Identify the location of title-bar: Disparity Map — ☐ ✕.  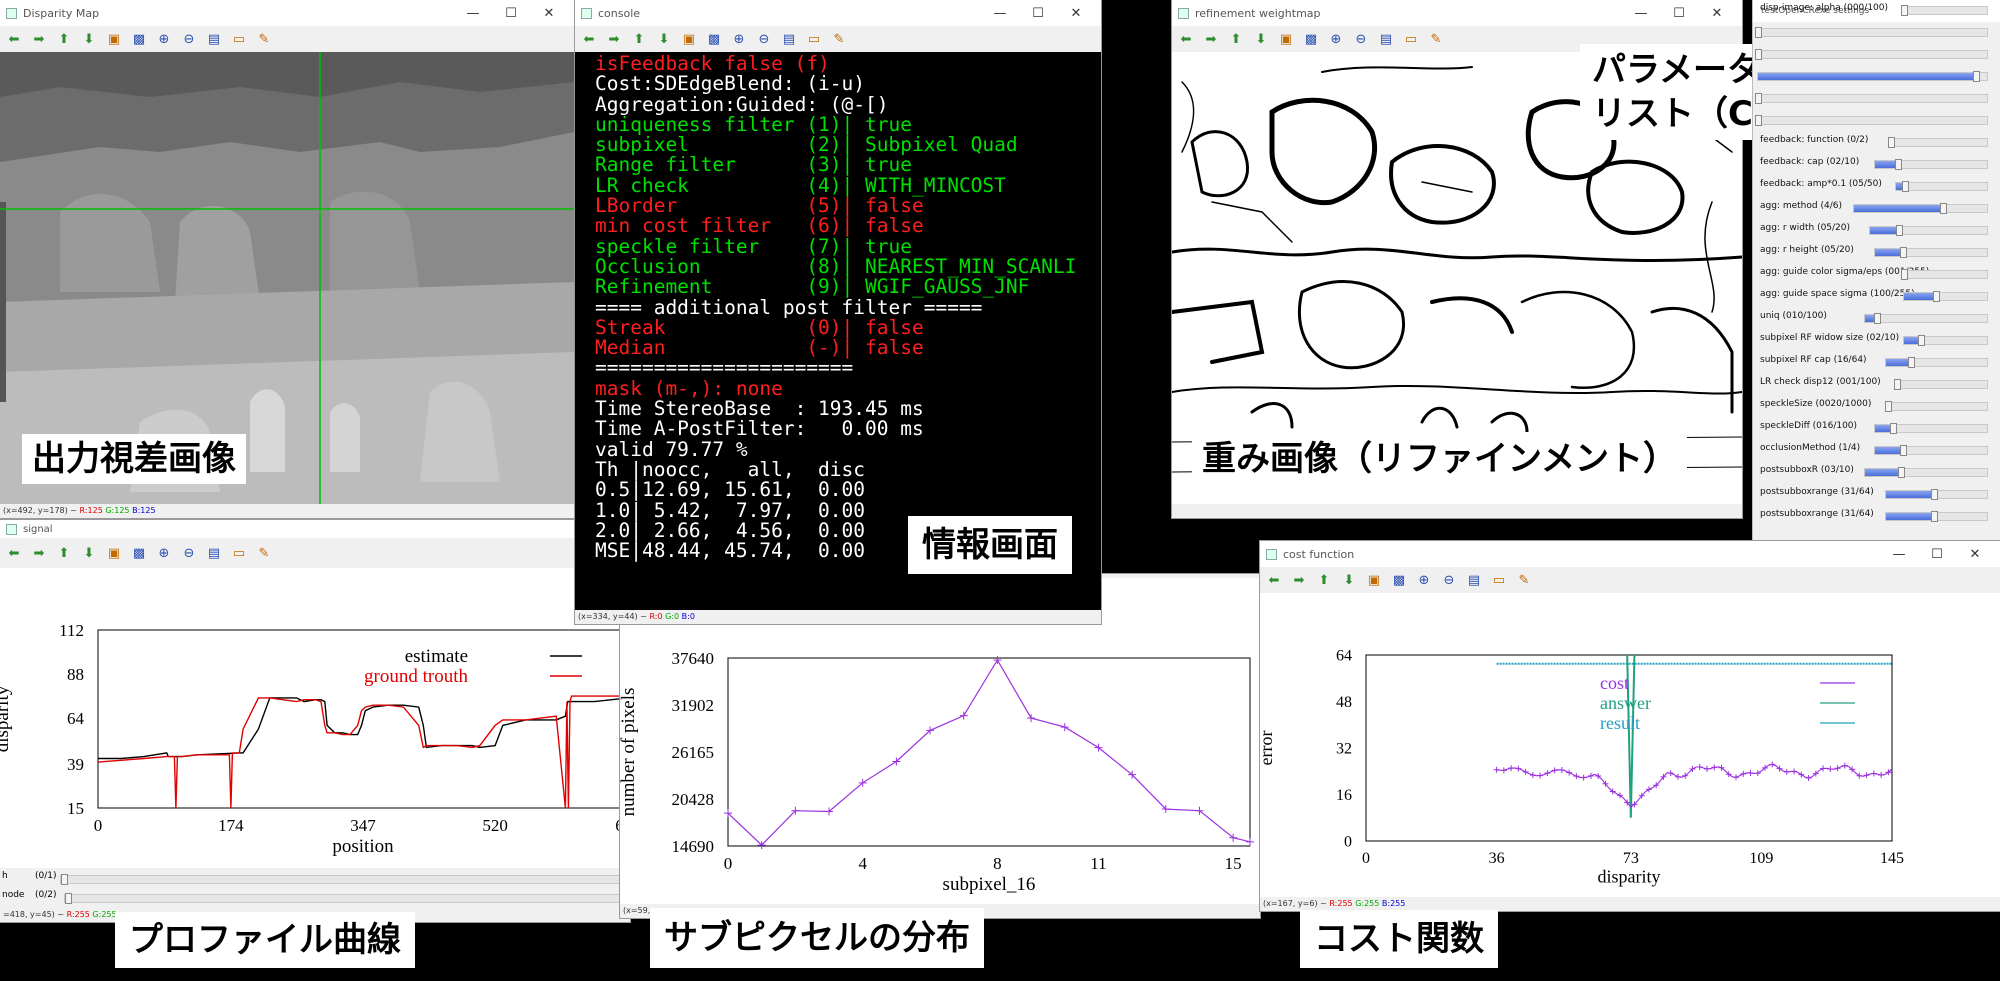
(287, 13).